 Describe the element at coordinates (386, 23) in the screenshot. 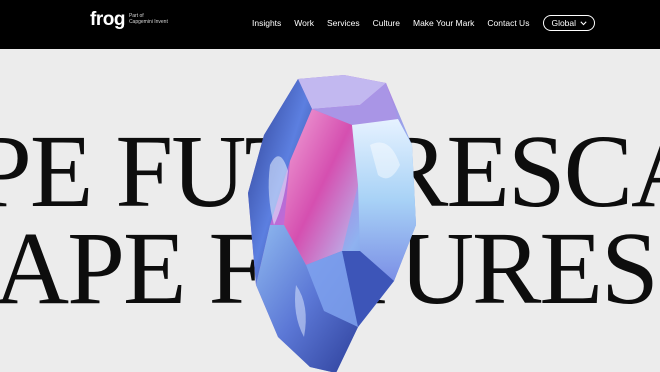

I see `nav-culture: Culture` at that location.